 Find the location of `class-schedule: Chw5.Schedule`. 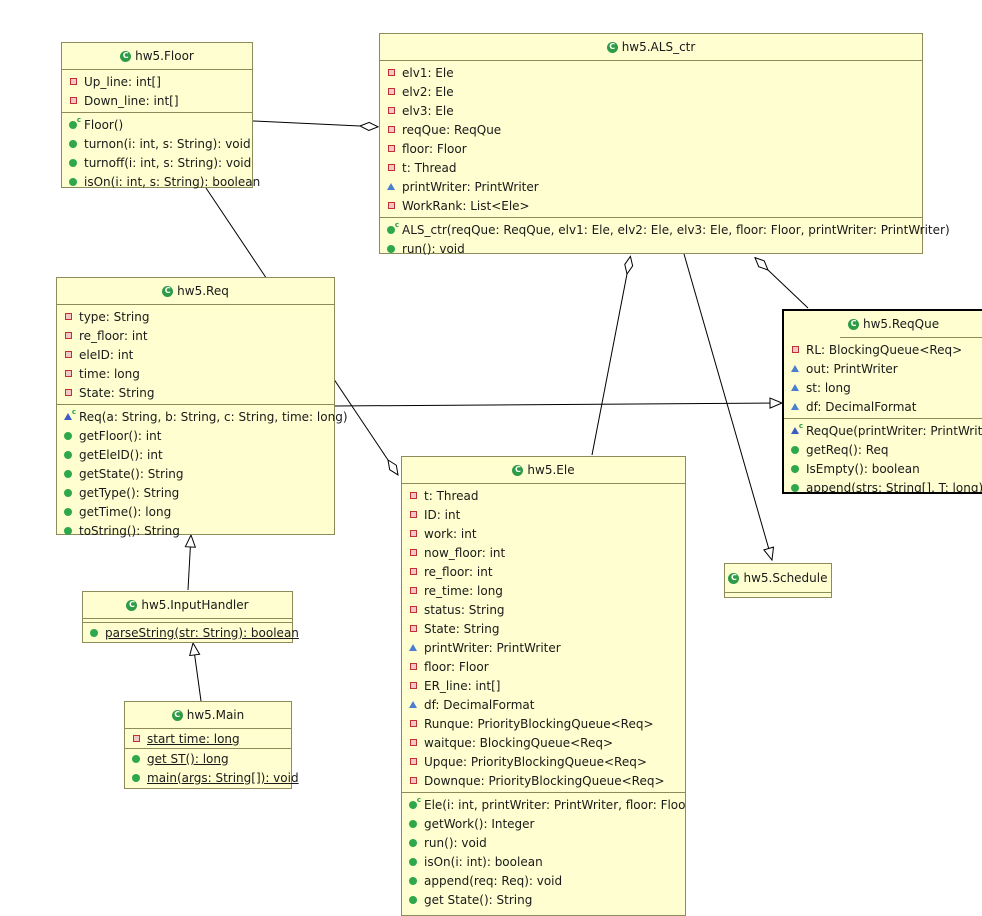

class-schedule: Chw5.Schedule is located at coordinates (778, 580).